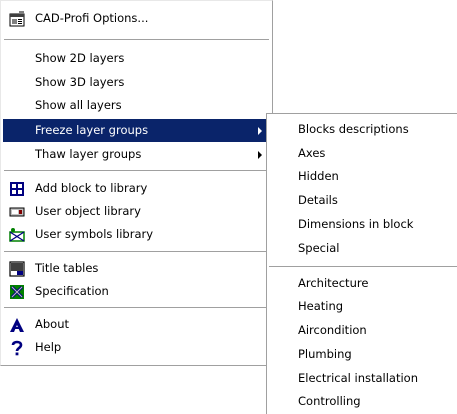  What do you see at coordinates (319, 248) in the screenshot?
I see `menu-item-label: Special` at bounding box center [319, 248].